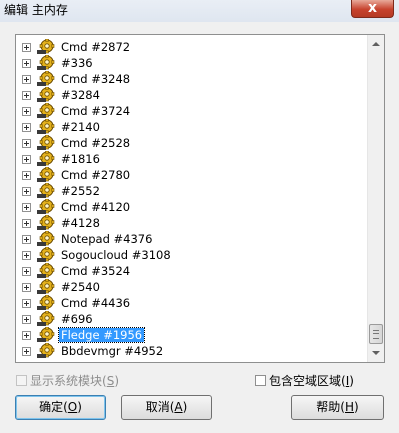 The width and height of the screenshot is (399, 433). What do you see at coordinates (192, 78) in the screenshot?
I see `tree-item: Cmd #3248` at bounding box center [192, 78].